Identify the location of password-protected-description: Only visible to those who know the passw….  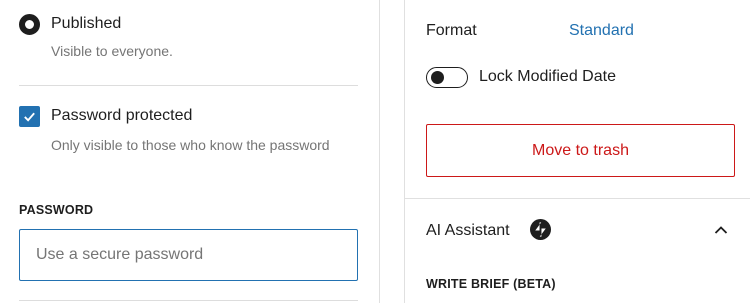
(190, 145).